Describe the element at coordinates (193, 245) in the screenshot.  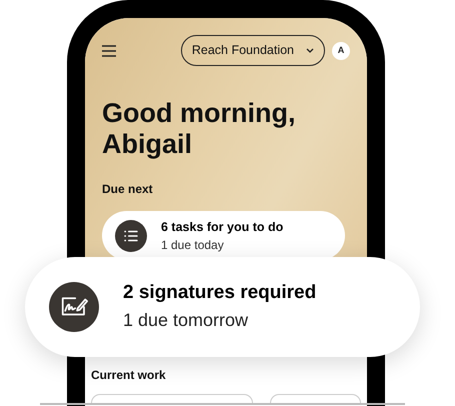
I see `card-subtitle: 1 due today` at that location.